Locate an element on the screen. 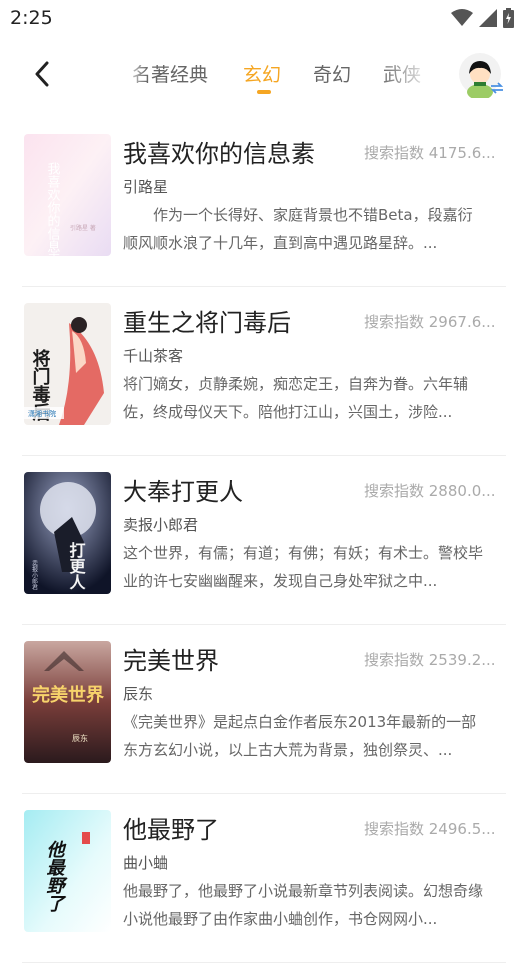 This screenshot has height=963, width=526. book-cover: 他最野了 is located at coordinates (67, 871).